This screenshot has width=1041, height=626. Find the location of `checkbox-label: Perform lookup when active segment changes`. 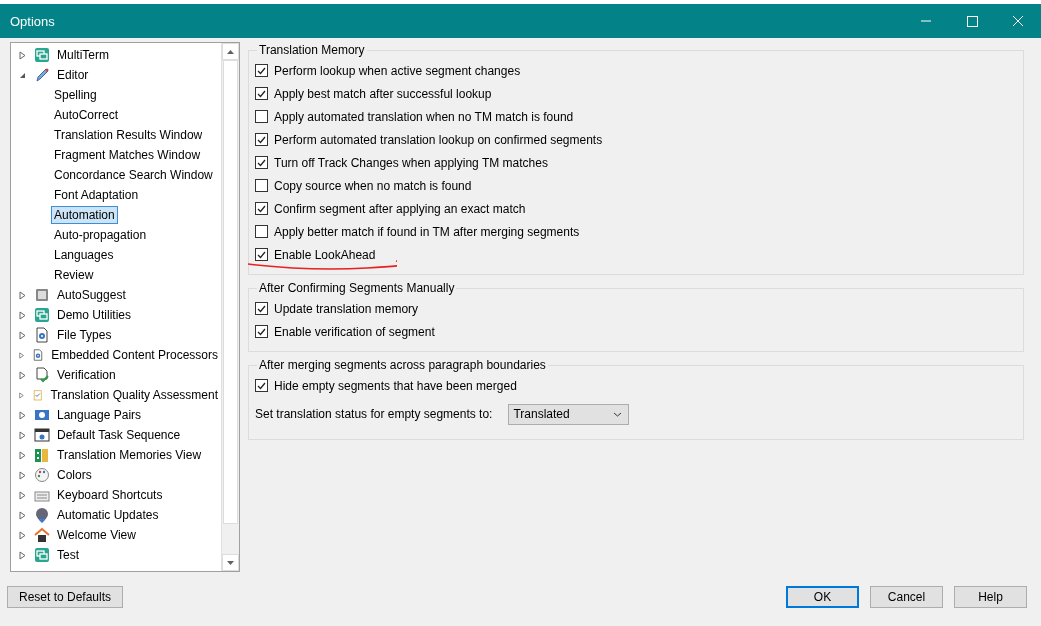

checkbox-label: Perform lookup when active segment changes is located at coordinates (397, 70).